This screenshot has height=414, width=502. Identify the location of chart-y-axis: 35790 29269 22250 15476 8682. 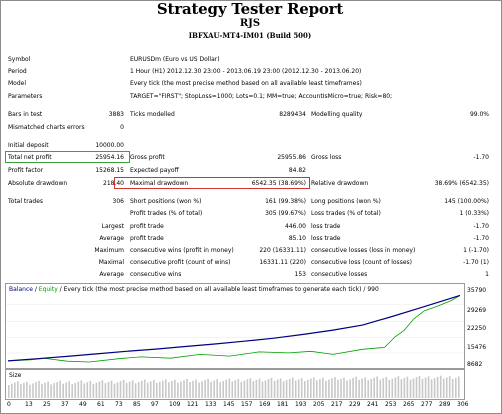
(479, 325).